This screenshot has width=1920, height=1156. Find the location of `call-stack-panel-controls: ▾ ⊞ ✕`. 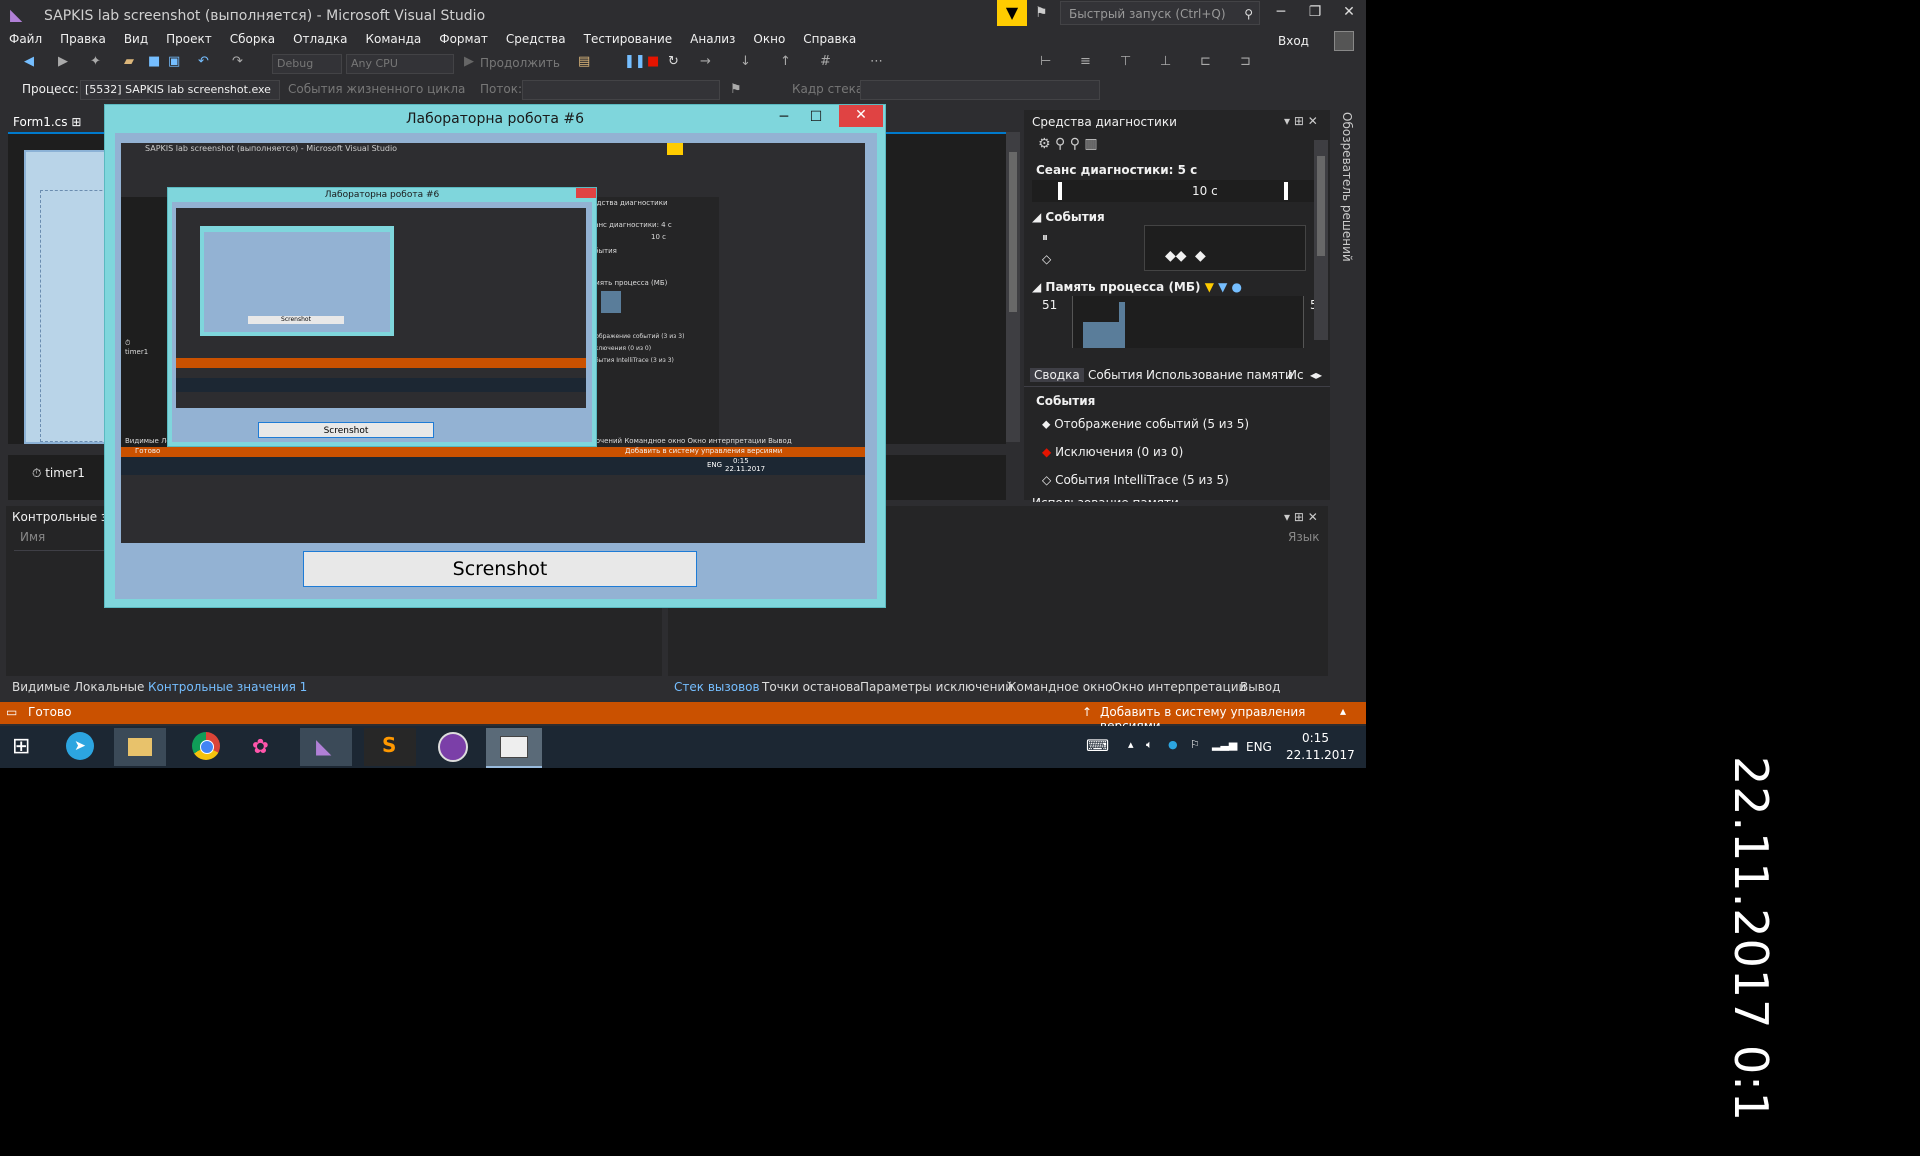

call-stack-panel-controls: ▾ ⊞ ✕ is located at coordinates (1301, 517).